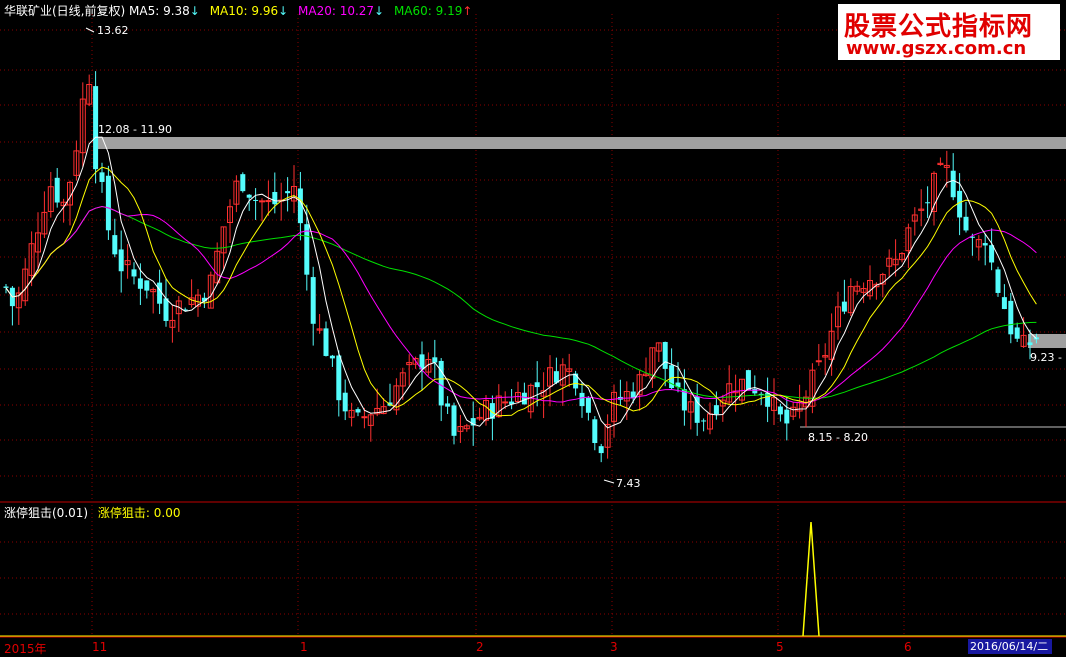 The width and height of the screenshot is (1066, 657). What do you see at coordinates (92, 513) in the screenshot?
I see `indicator-header: 涨停狙击(0.01) 涨停狙击: 0.00` at bounding box center [92, 513].